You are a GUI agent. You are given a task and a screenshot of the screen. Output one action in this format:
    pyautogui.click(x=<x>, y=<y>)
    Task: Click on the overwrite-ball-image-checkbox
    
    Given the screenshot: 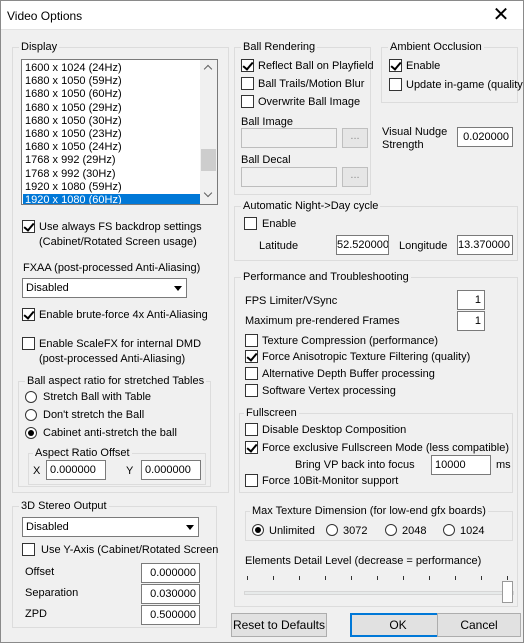 What is the action you would take?
    pyautogui.click(x=247, y=101)
    